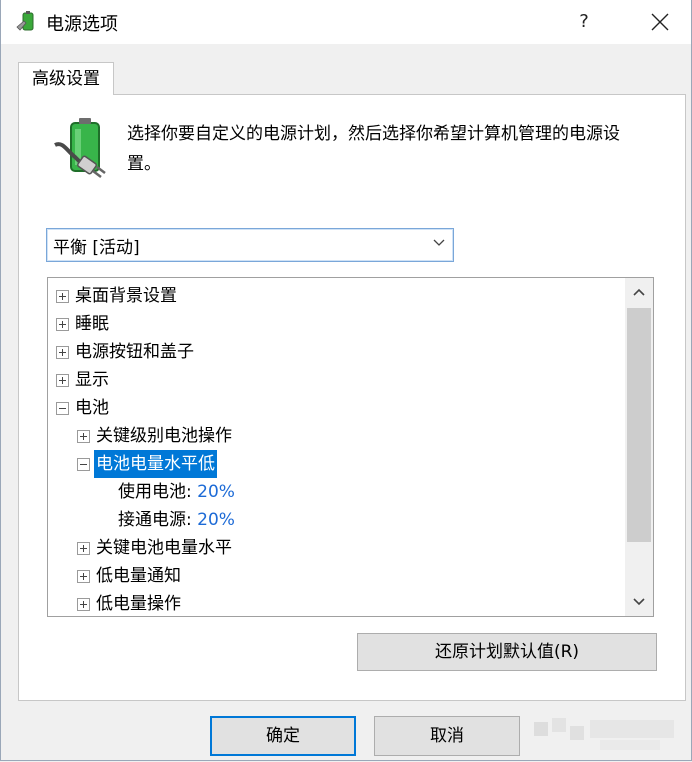 This screenshot has width=692, height=762. I want to click on close-button, so click(660, 22).